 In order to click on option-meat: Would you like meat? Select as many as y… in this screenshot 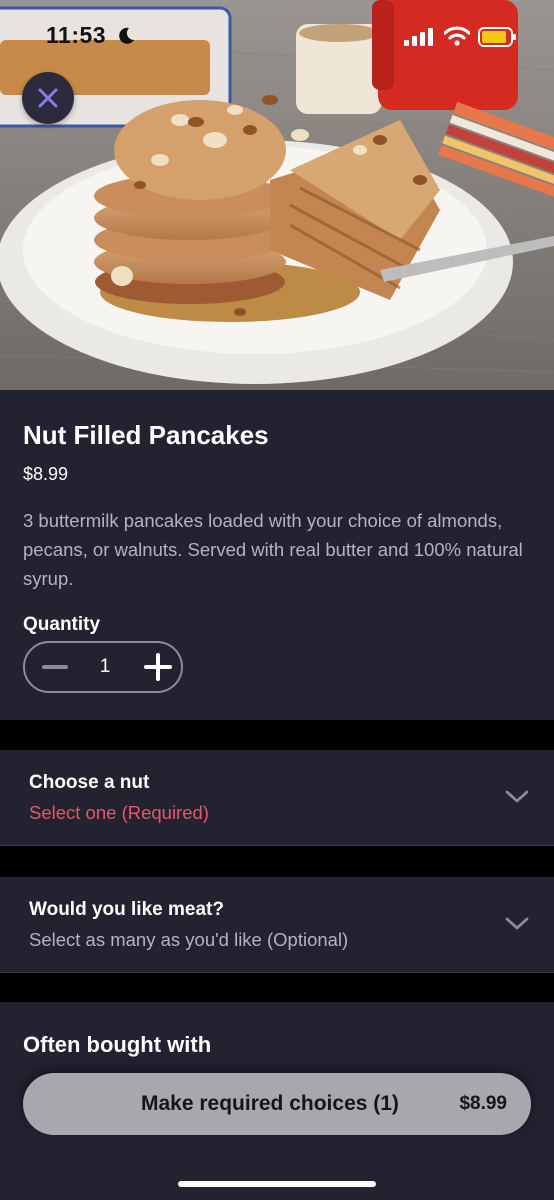, I will do `click(277, 925)`.